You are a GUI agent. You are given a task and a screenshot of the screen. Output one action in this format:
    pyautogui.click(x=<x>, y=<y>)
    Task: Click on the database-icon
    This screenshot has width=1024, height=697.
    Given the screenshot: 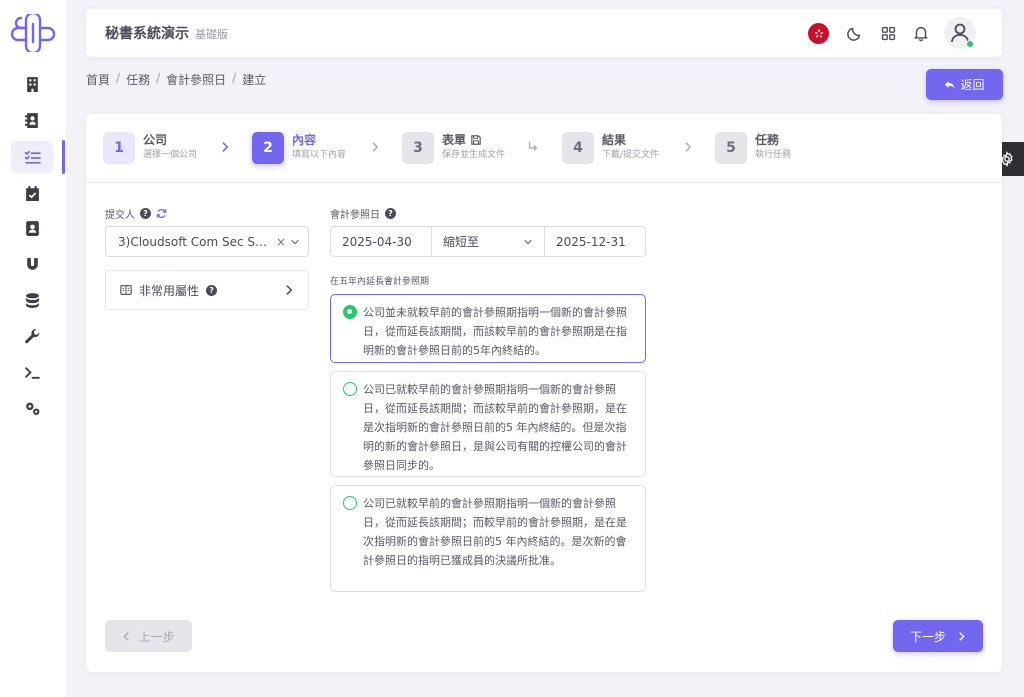 What is the action you would take?
    pyautogui.click(x=32, y=300)
    